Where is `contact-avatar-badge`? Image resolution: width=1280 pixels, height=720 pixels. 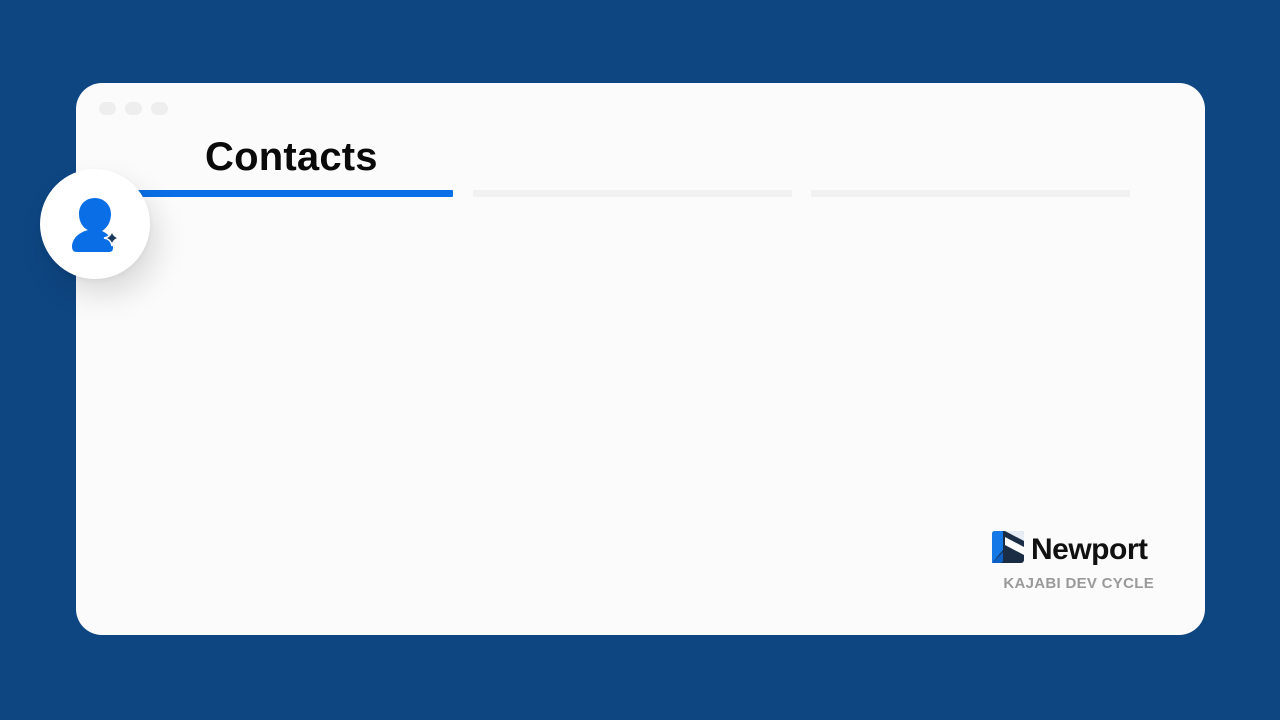
contact-avatar-badge is located at coordinates (95, 224).